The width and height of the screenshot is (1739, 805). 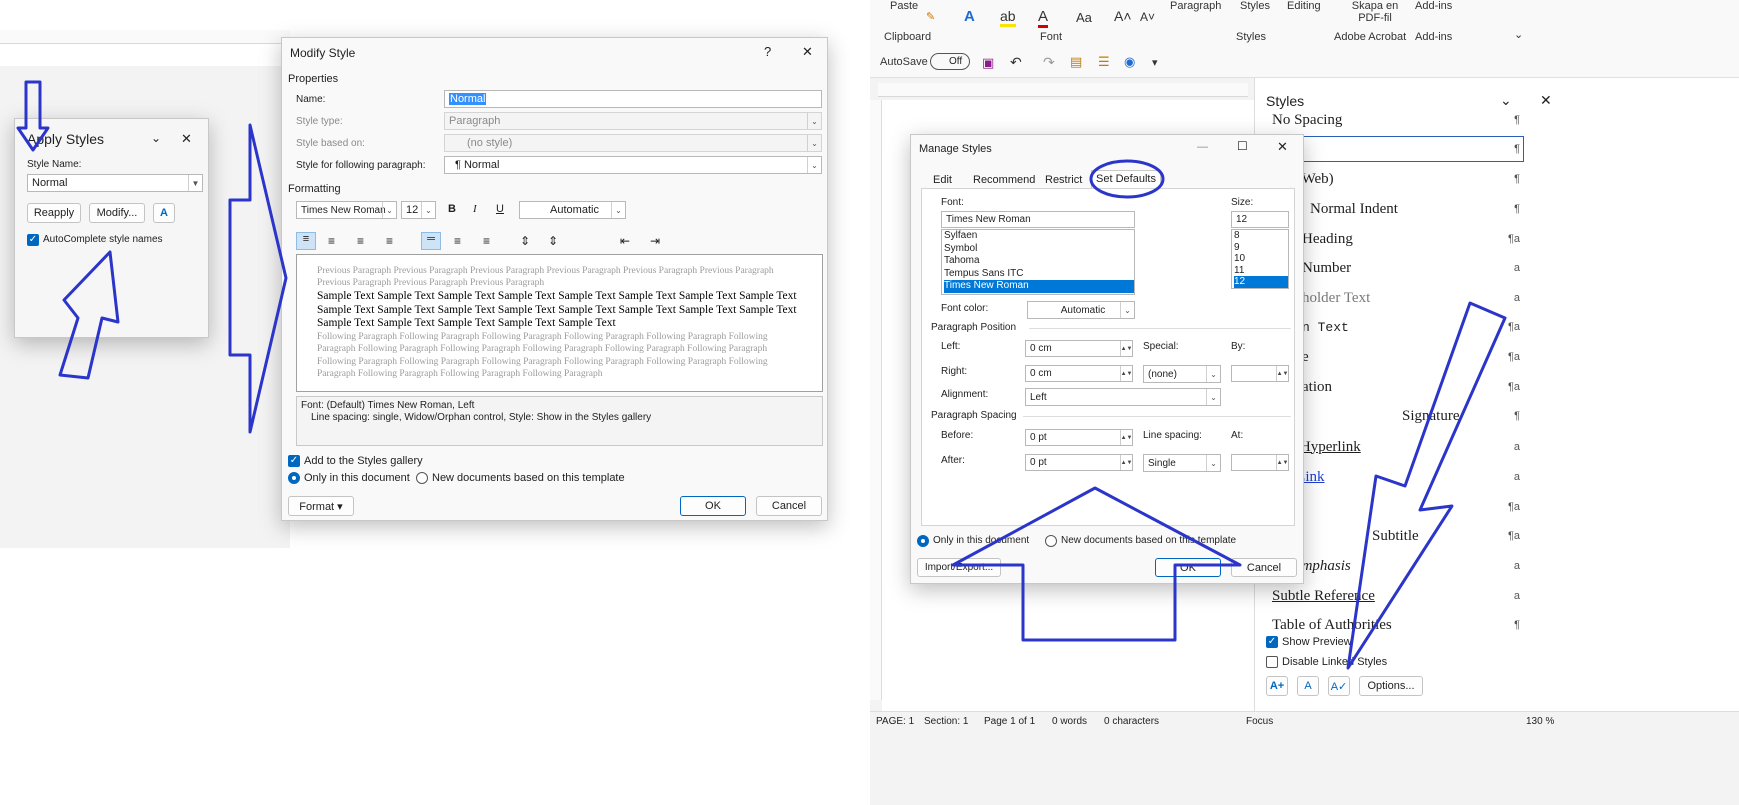 What do you see at coordinates (1076, 62) in the screenshot?
I see `new-doc-icon: ▤` at bounding box center [1076, 62].